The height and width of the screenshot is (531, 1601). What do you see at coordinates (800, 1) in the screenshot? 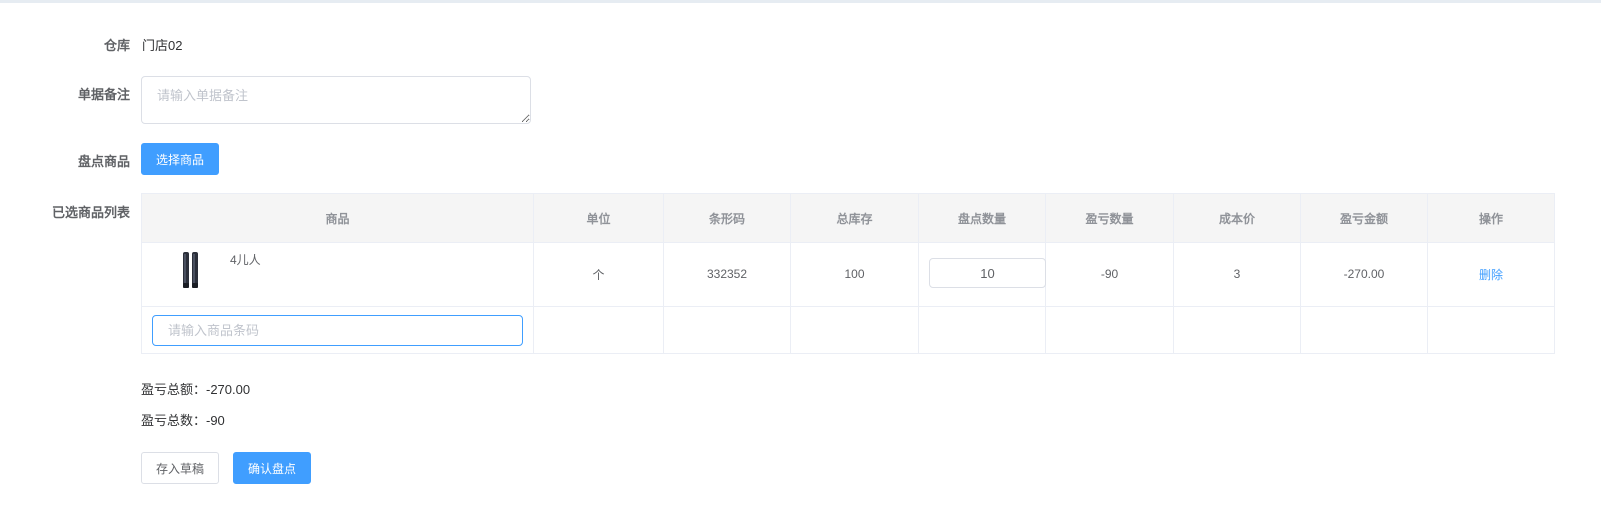
I see `top-divider` at bounding box center [800, 1].